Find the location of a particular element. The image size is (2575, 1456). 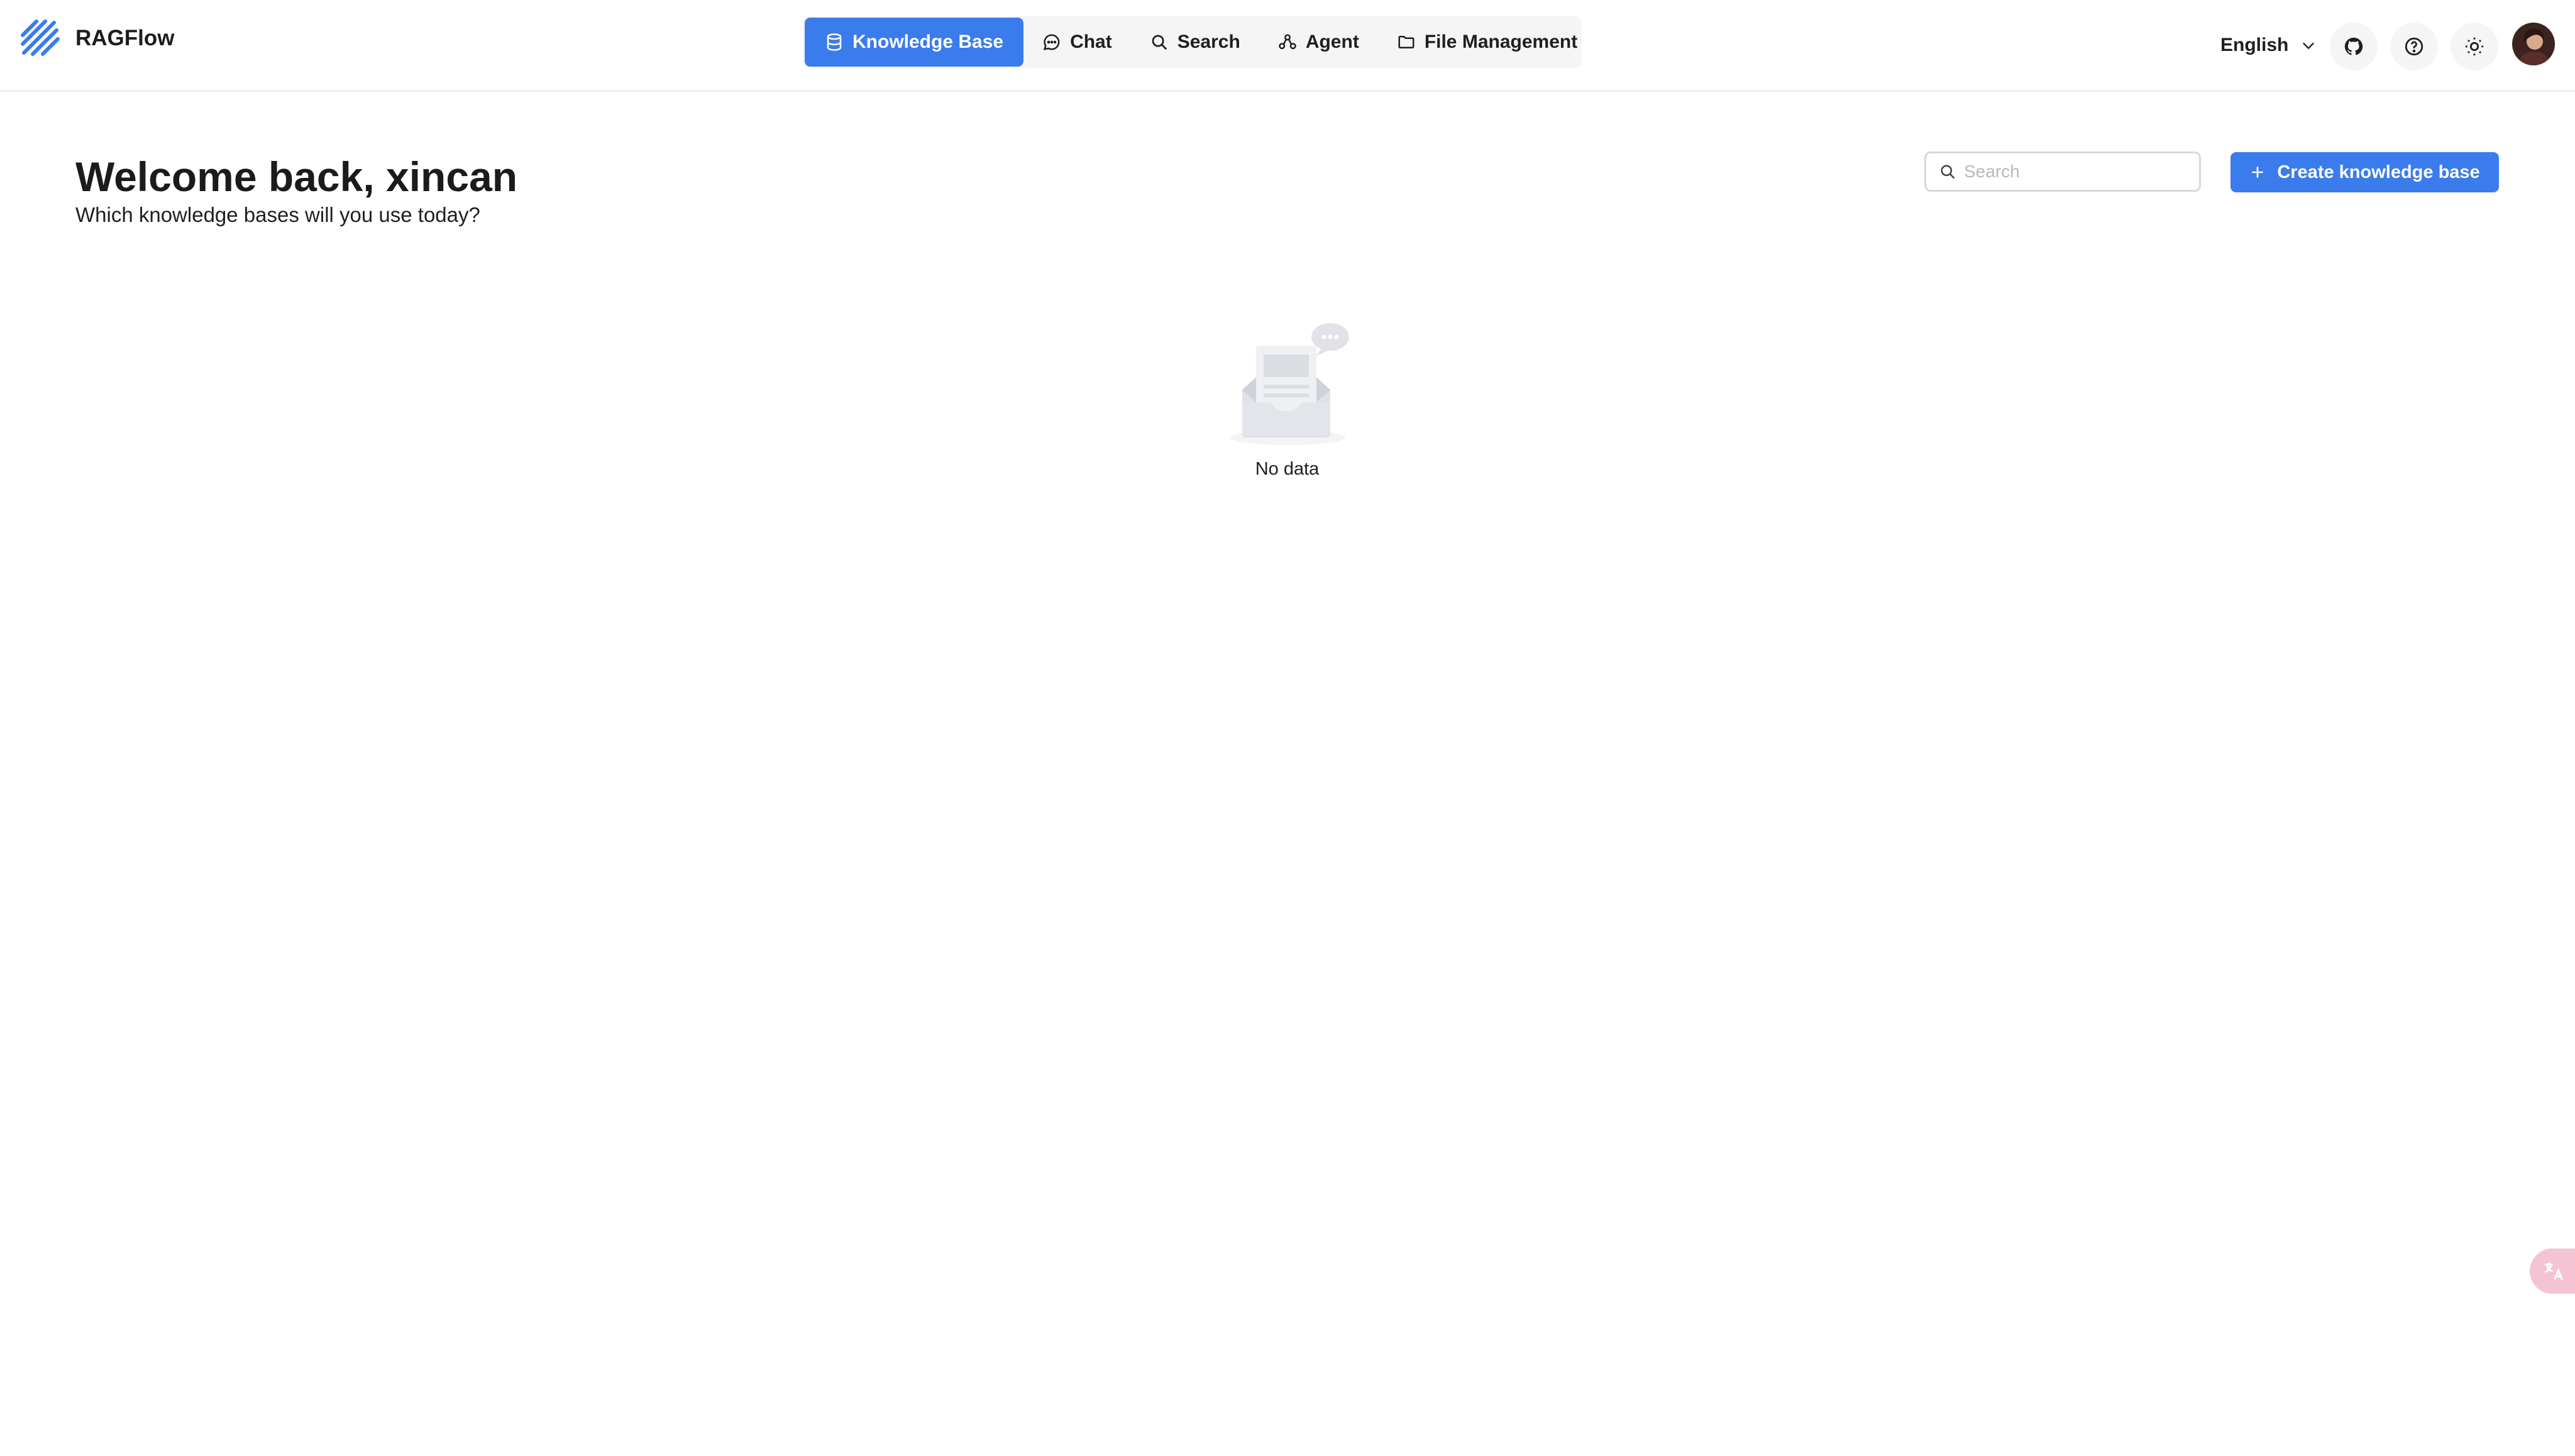

avatar-image is located at coordinates (2533, 44).